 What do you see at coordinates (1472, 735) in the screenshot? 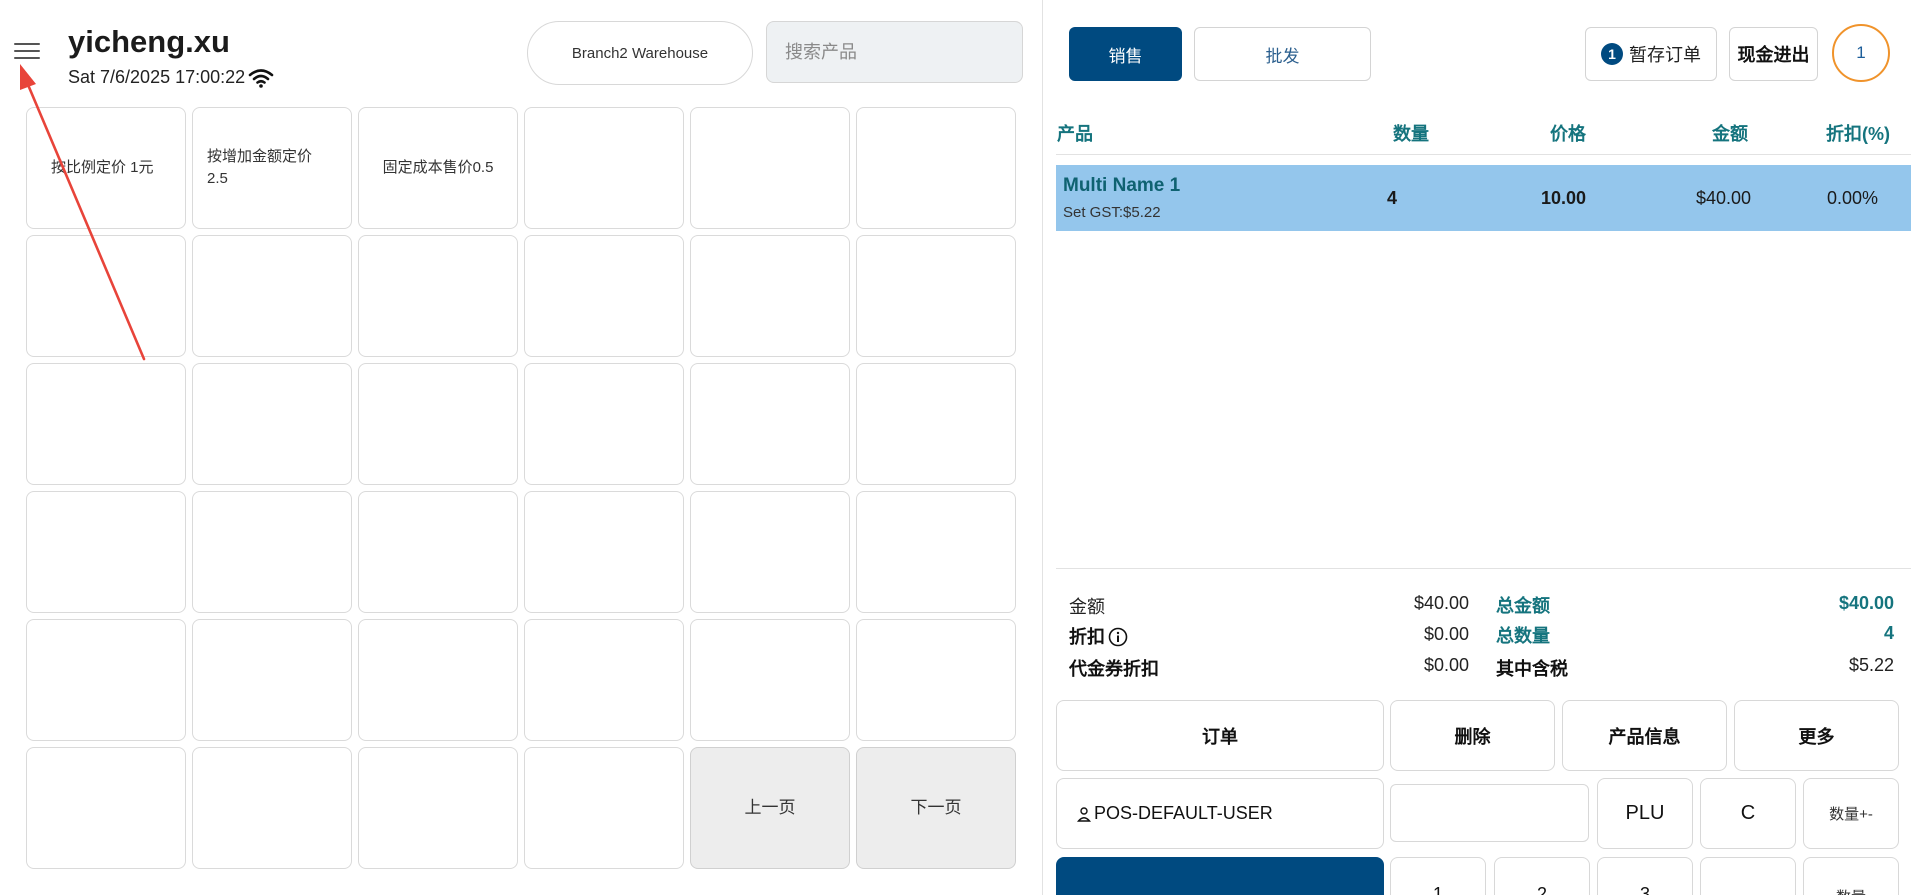
I see `delete-button: 删除` at bounding box center [1472, 735].